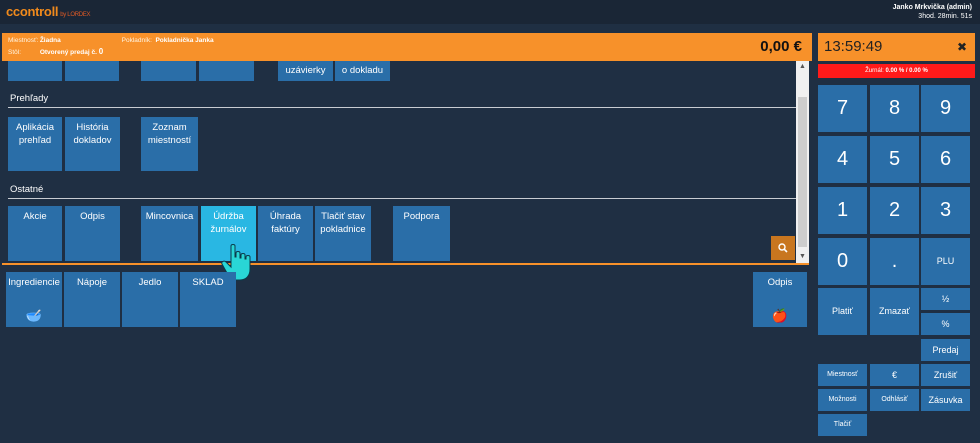  Describe the element at coordinates (92, 282) in the screenshot. I see `category-label: Nápoje` at that location.